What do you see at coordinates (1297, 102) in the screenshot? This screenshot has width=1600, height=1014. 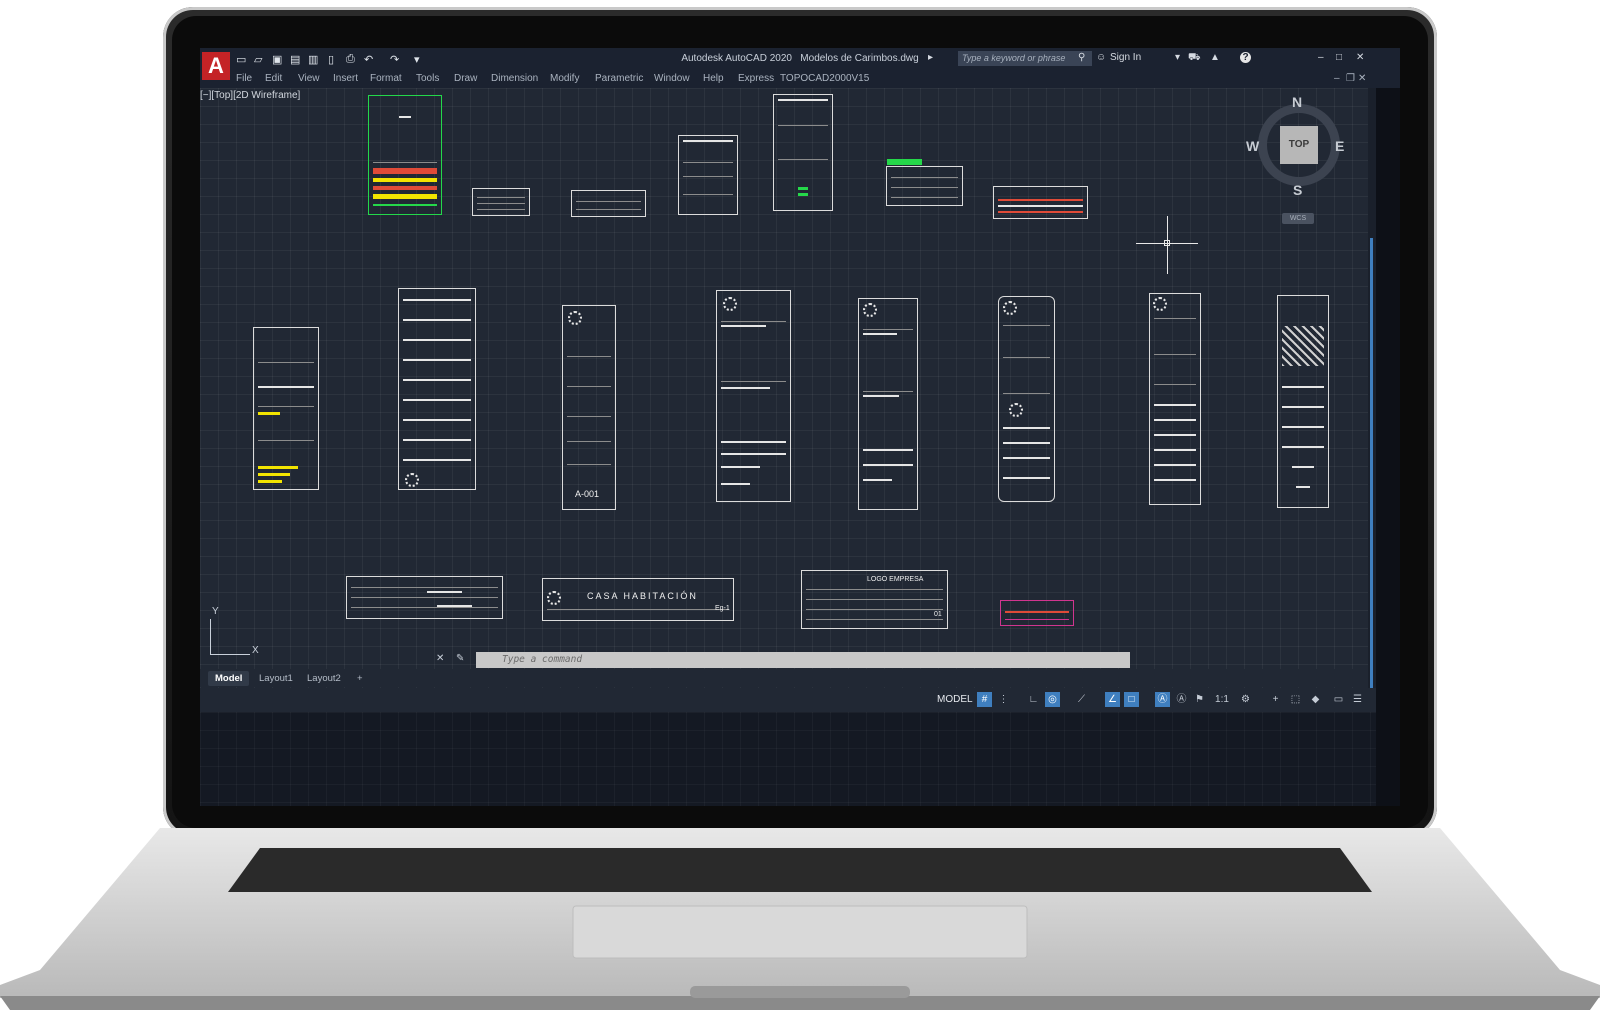 I see `viewcube-north: N` at bounding box center [1297, 102].